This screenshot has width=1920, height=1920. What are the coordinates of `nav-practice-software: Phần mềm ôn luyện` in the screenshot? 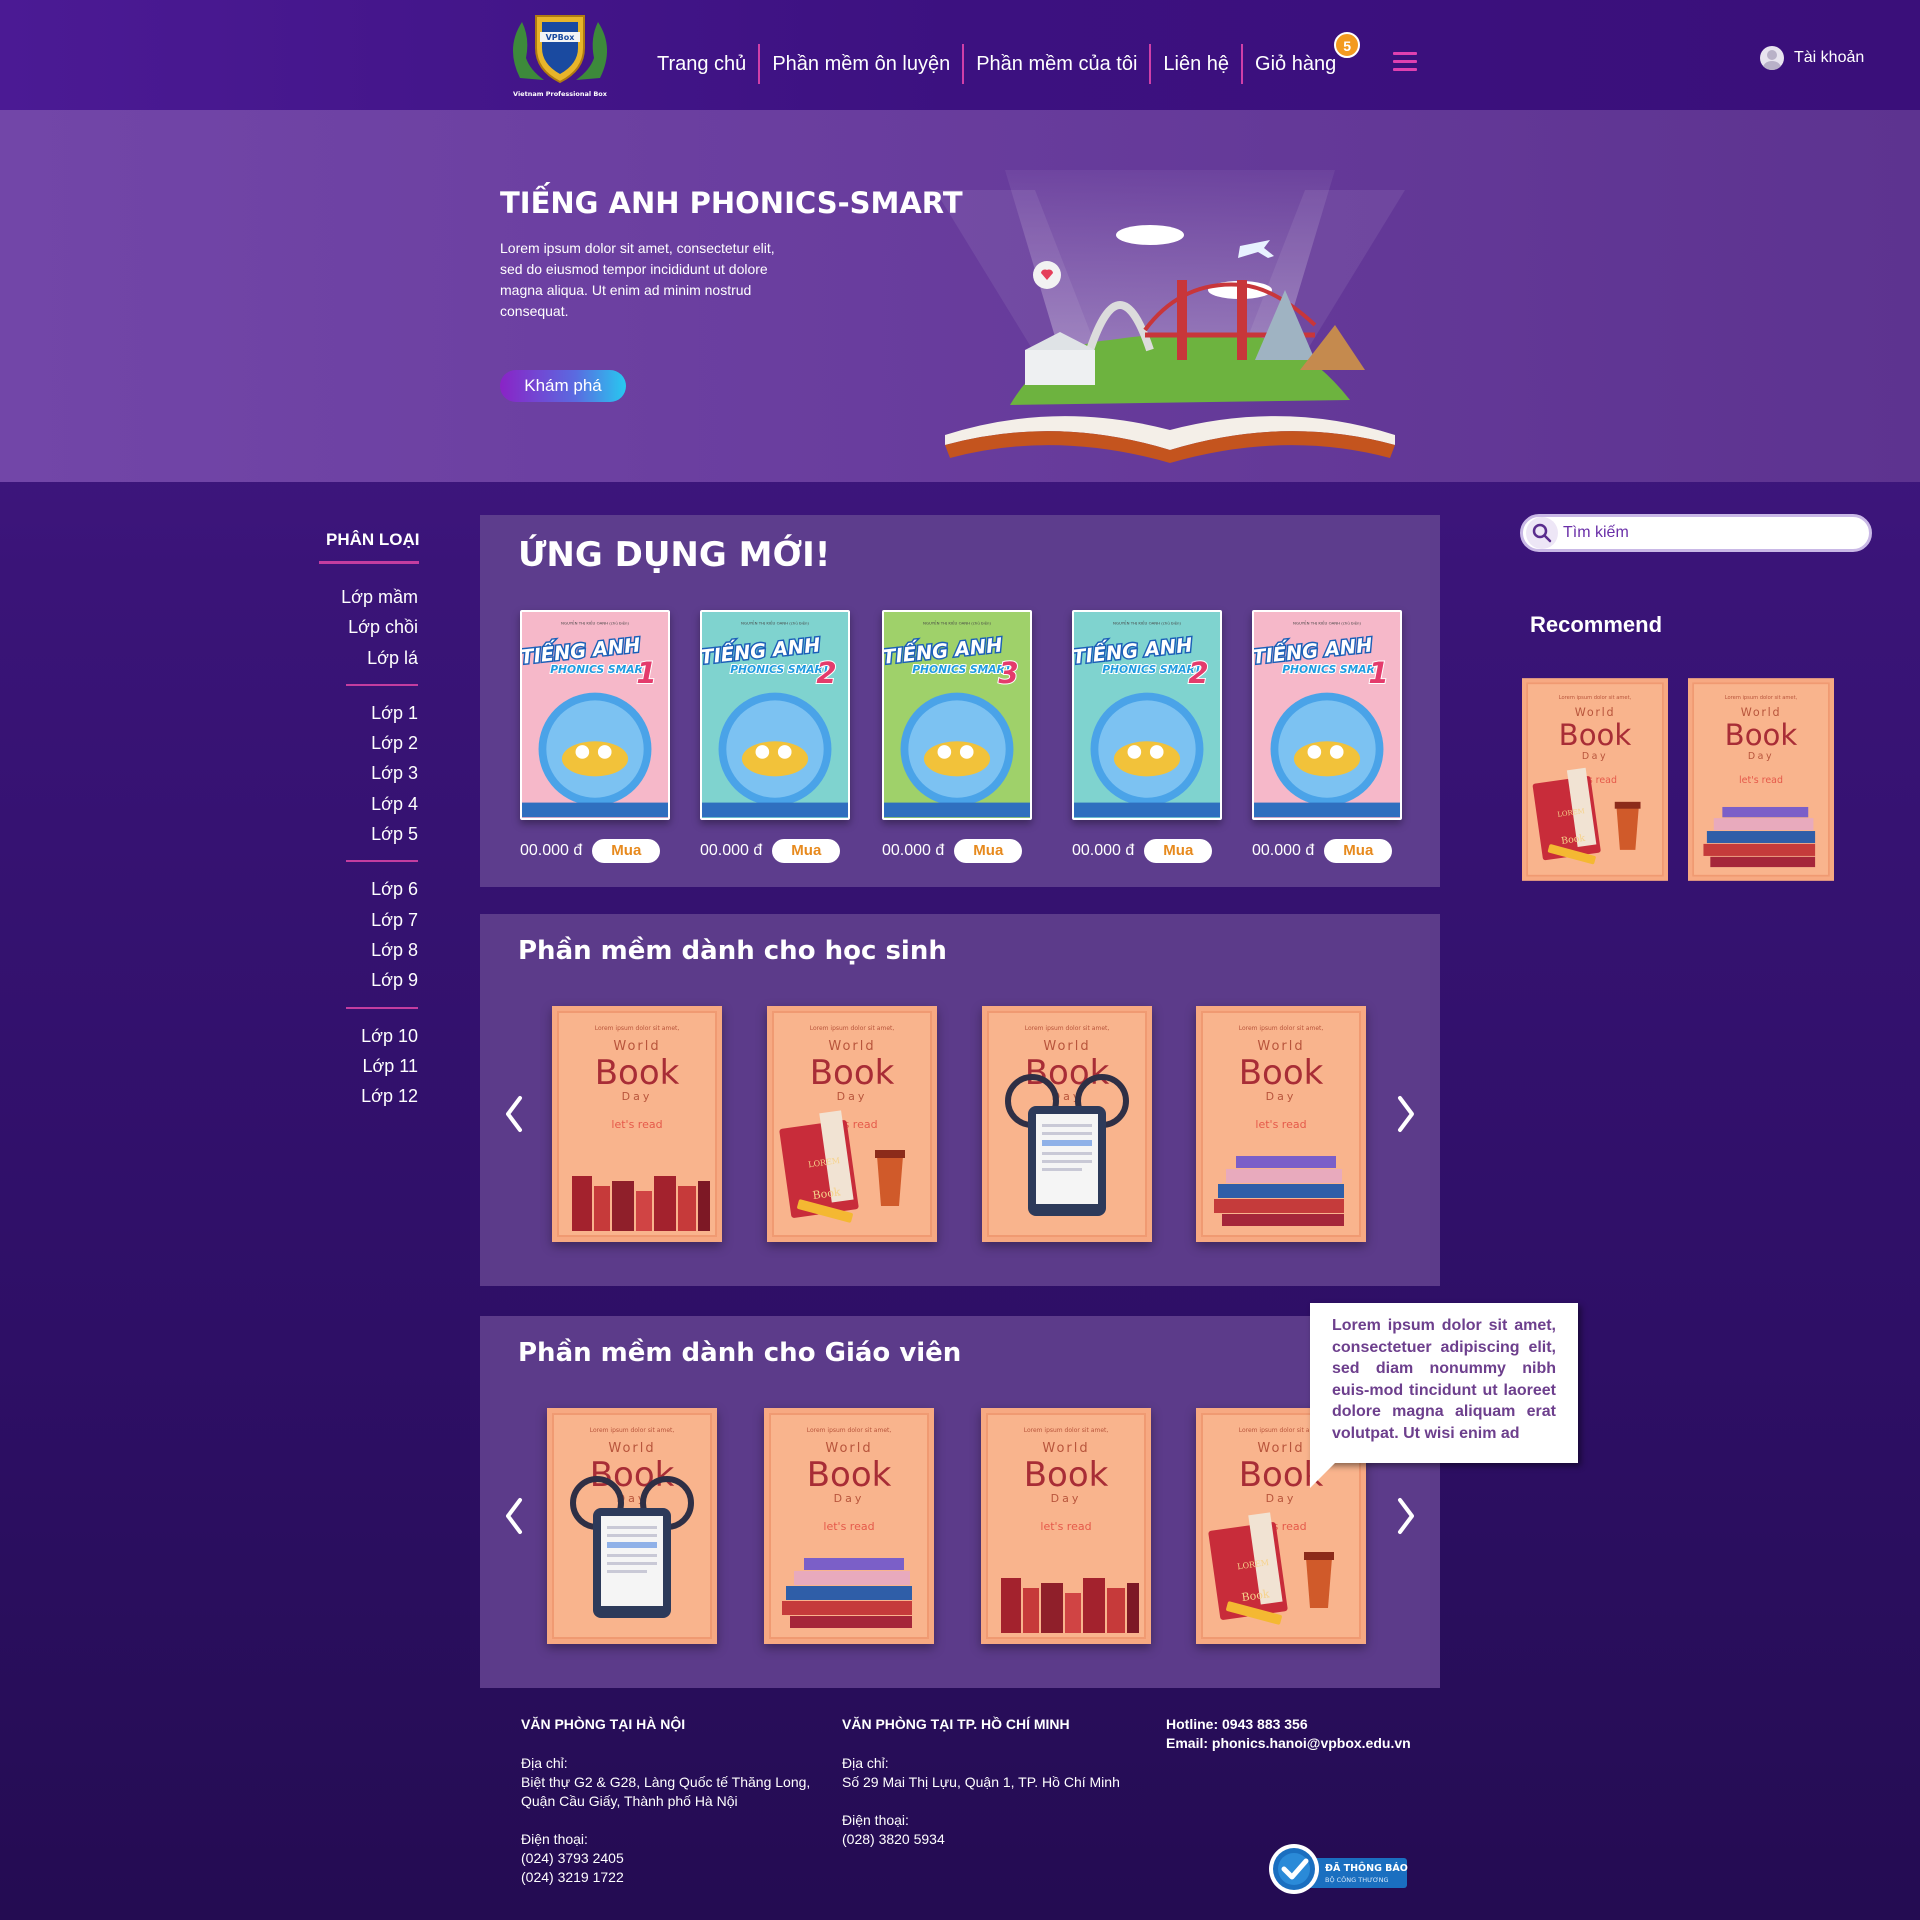 It's located at (861, 64).